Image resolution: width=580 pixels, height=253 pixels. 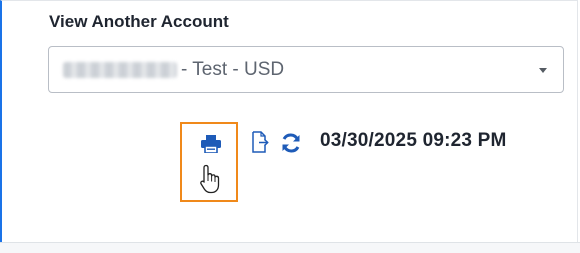 What do you see at coordinates (120, 70) in the screenshot?
I see `masked-account-number` at bounding box center [120, 70].